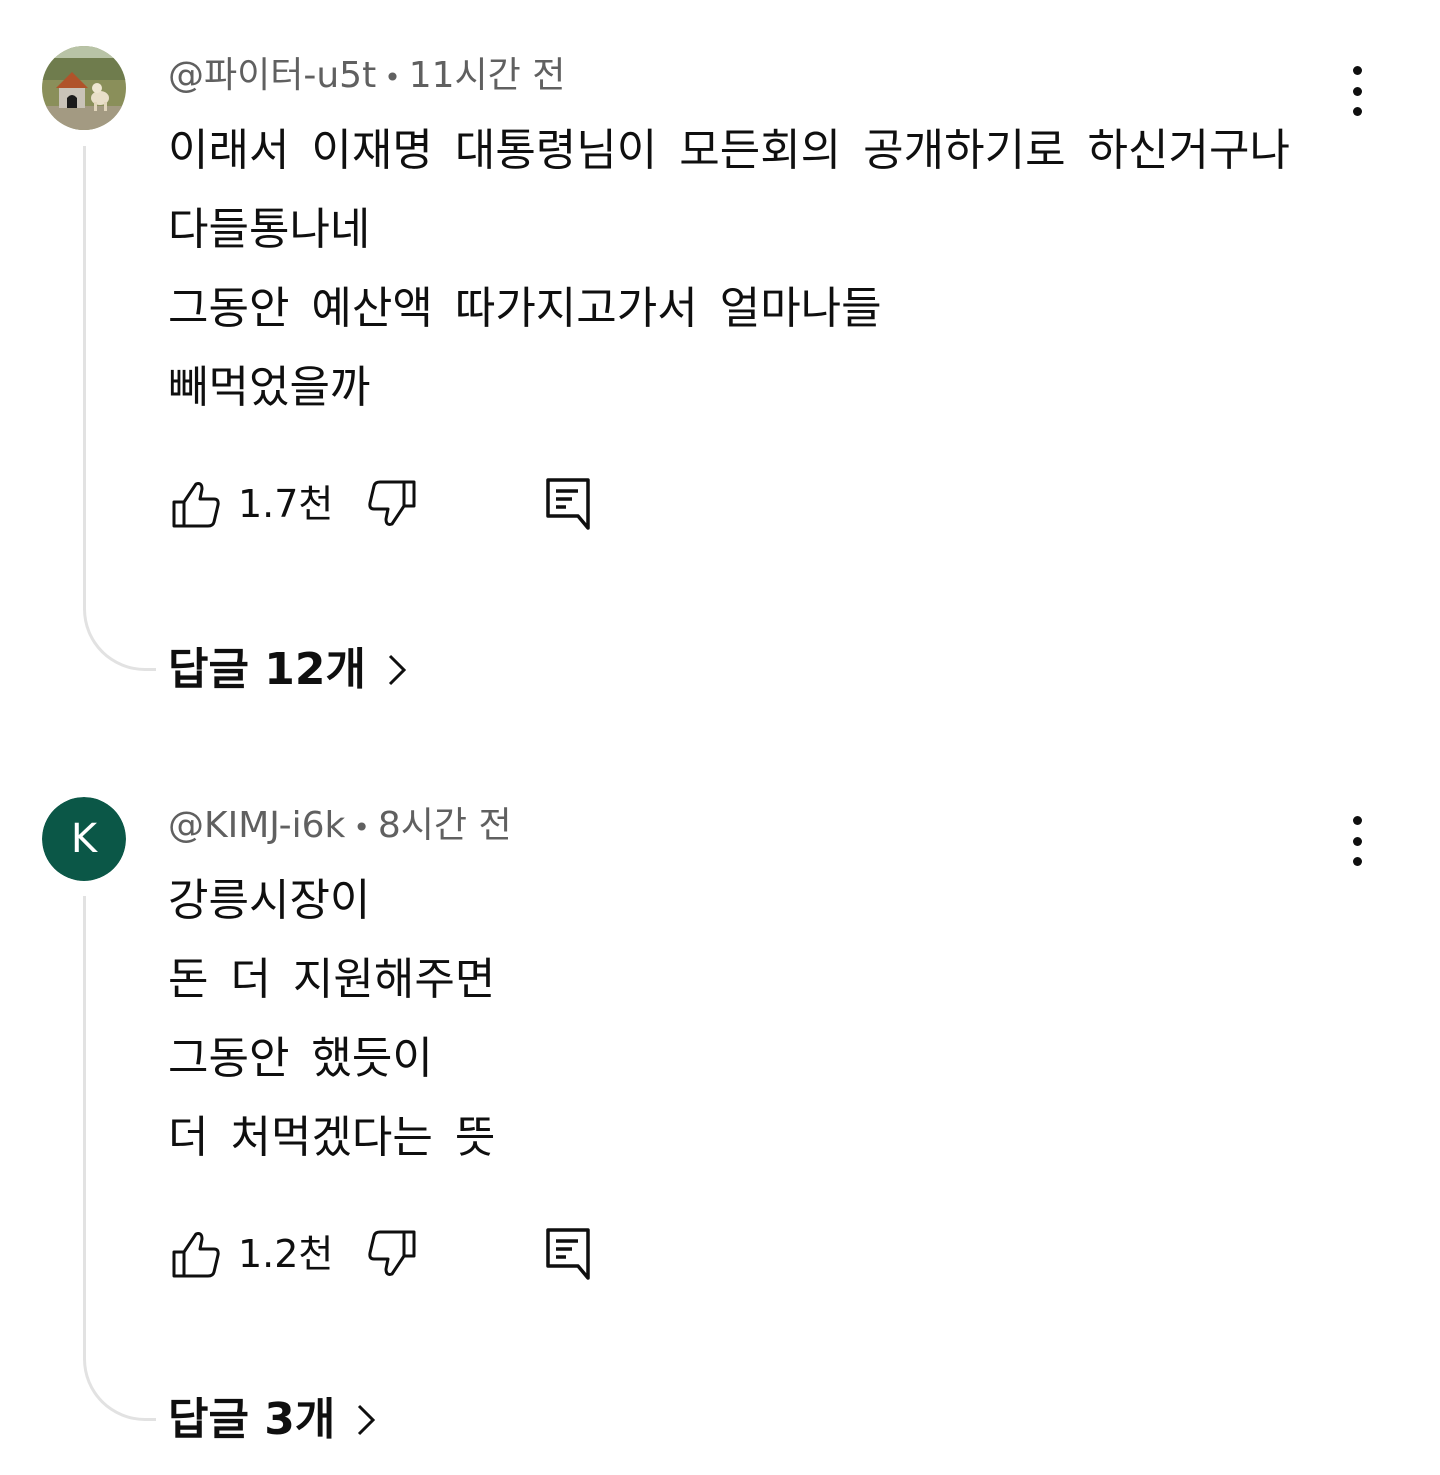  What do you see at coordinates (256, 825) in the screenshot?
I see `author-name: @KIMJ-i6k` at bounding box center [256, 825].